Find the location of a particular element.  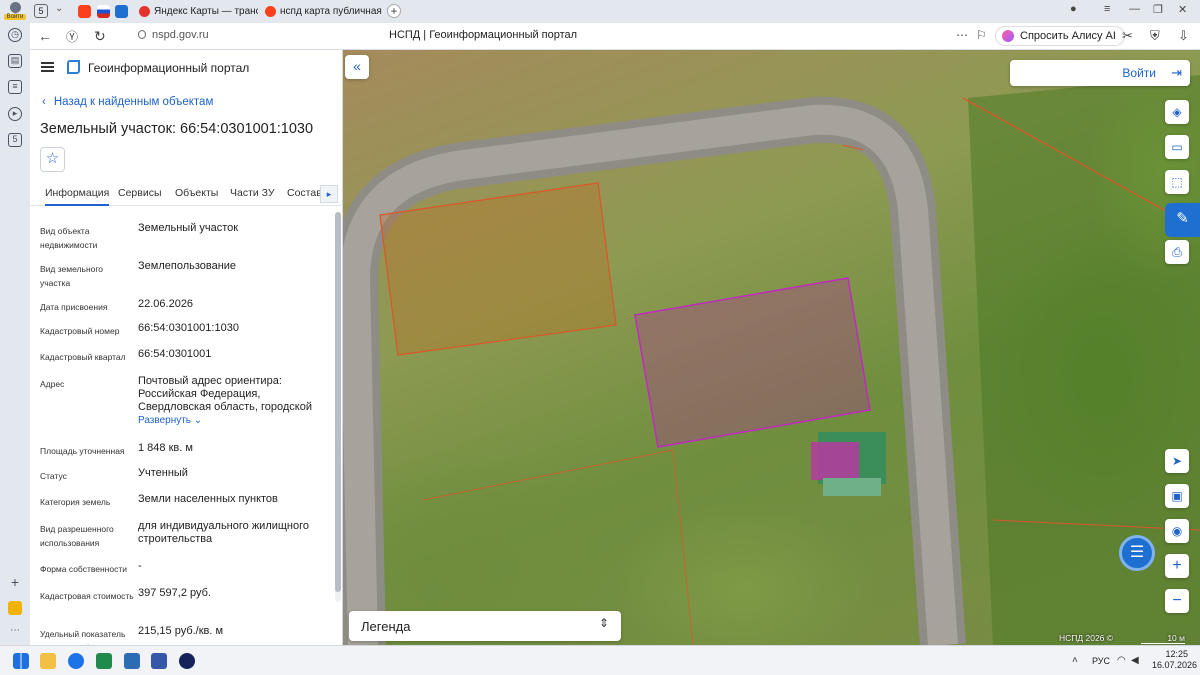

selected-parcel is located at coordinates (752, 362).